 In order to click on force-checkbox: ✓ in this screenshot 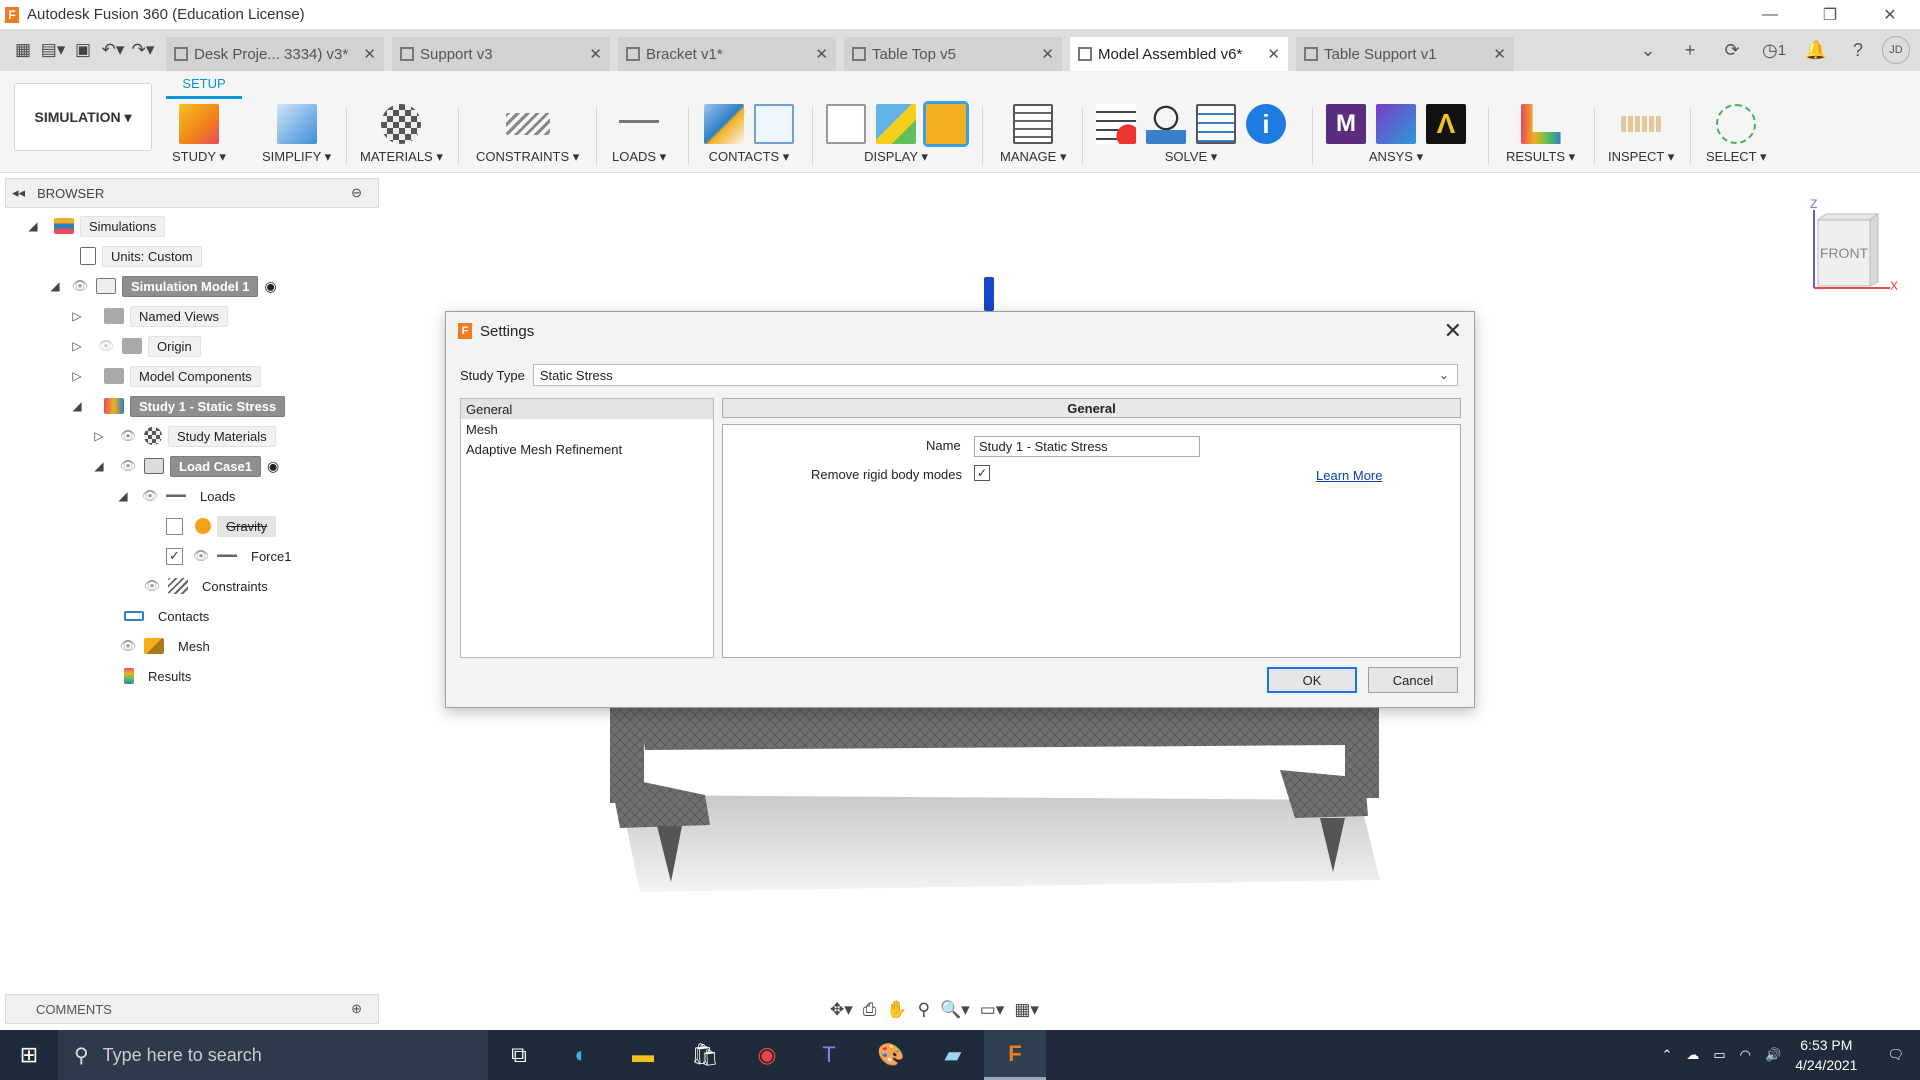, I will do `click(174, 556)`.